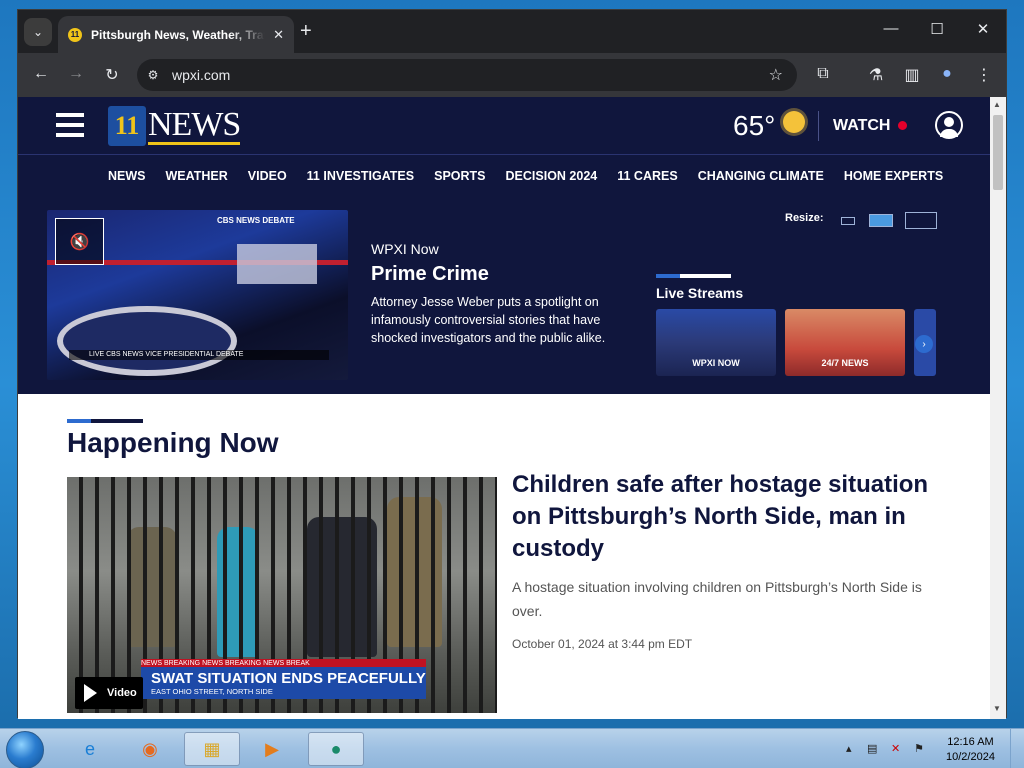 This screenshot has width=1024, height=768. Describe the element at coordinates (70, 125) in the screenshot. I see `hamburger-menu-icon` at that location.